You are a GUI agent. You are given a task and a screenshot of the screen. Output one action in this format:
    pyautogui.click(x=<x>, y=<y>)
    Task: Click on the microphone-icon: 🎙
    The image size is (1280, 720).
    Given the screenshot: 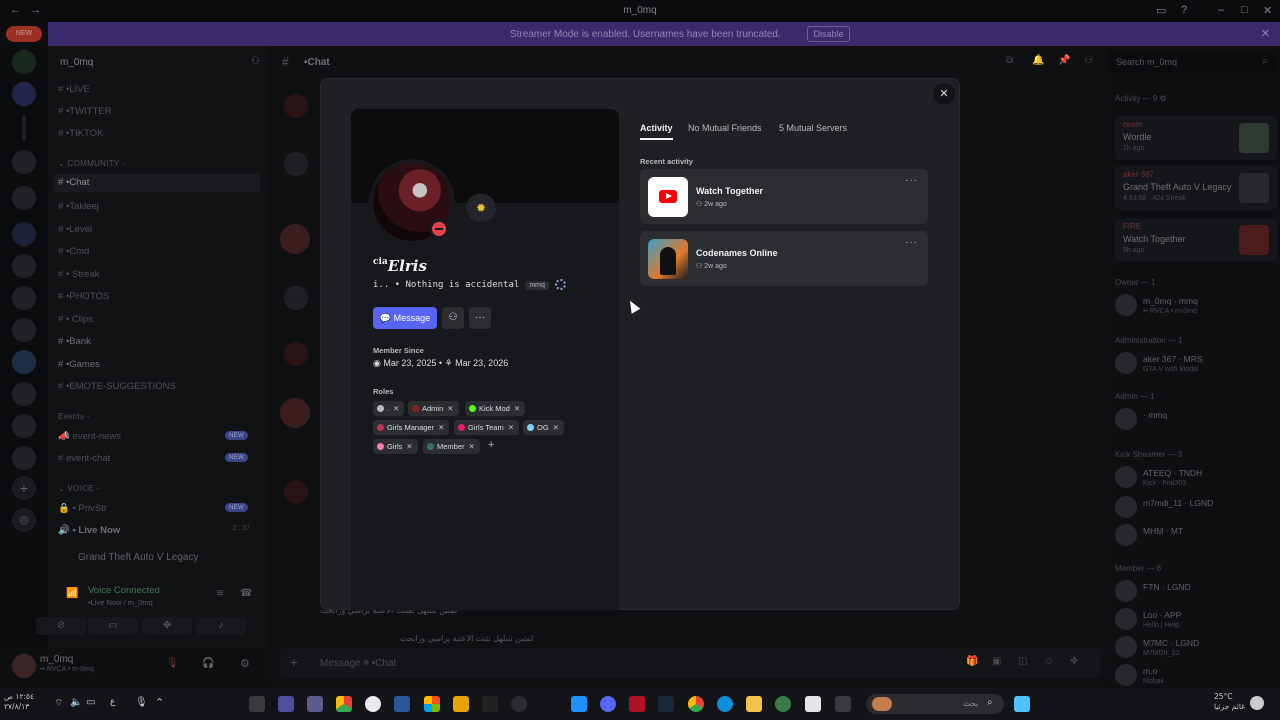 What is the action you would take?
    pyautogui.click(x=141, y=702)
    